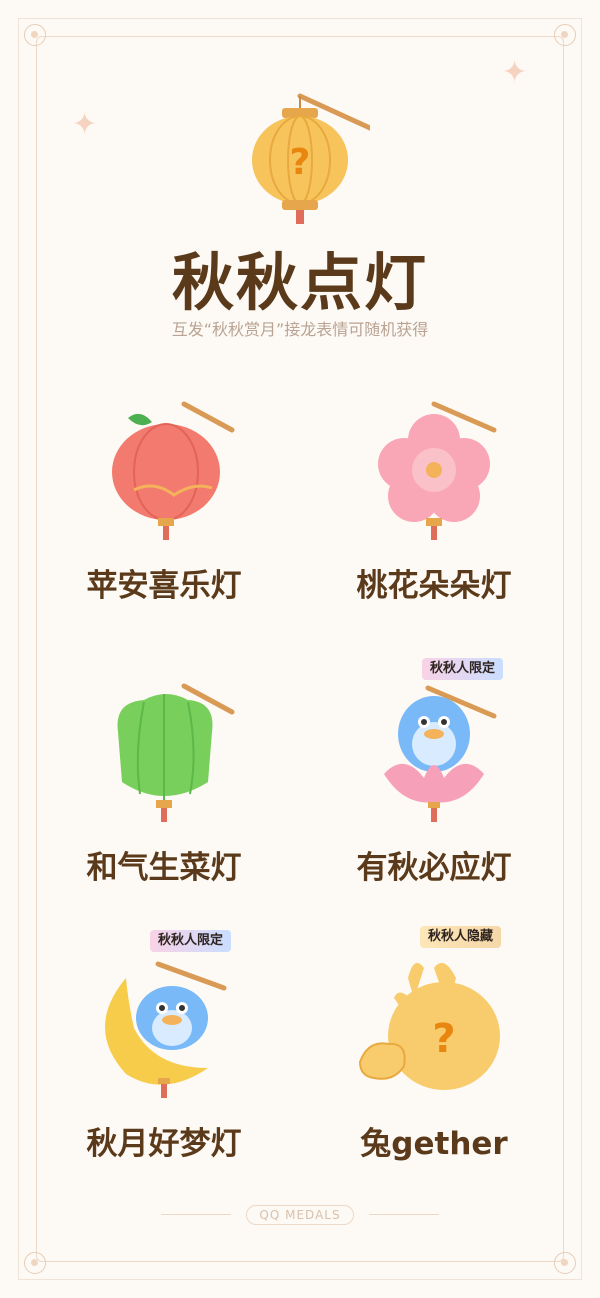 The width and height of the screenshot is (600, 1298). Describe the element at coordinates (176, 752) in the screenshot. I see `cabbage-lantern-icon` at that location.